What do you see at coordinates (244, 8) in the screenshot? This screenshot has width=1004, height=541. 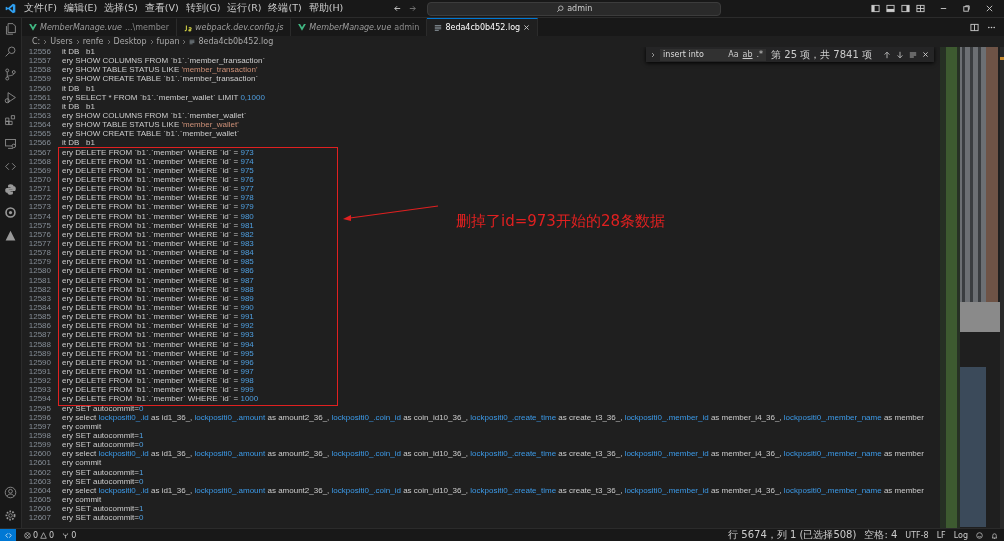 I see `menu-item: 运行(R)` at bounding box center [244, 8].